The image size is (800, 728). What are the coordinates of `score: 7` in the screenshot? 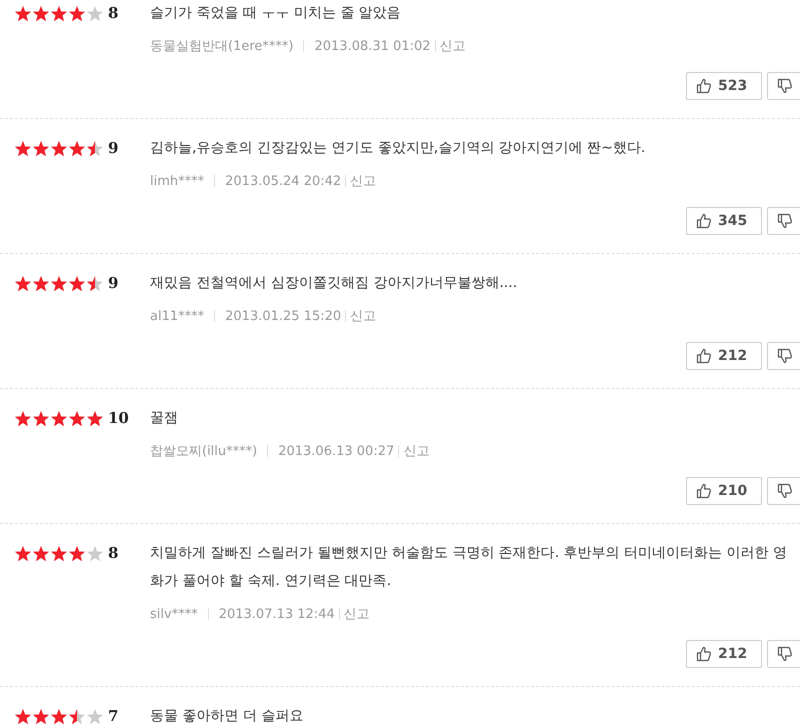 It's located at (113, 716).